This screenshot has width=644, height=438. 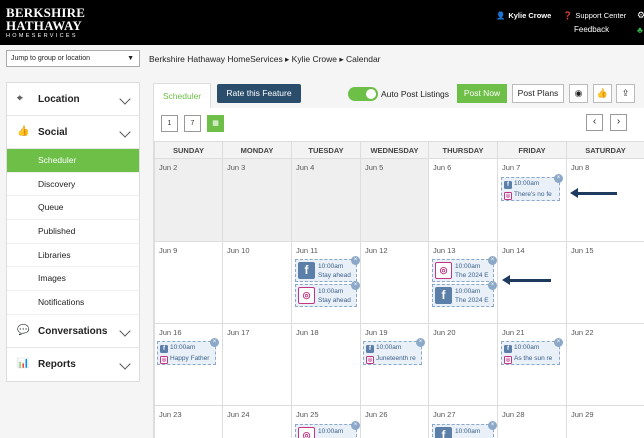 I want to click on user-name: Kylie Crowe, so click(x=530, y=15).